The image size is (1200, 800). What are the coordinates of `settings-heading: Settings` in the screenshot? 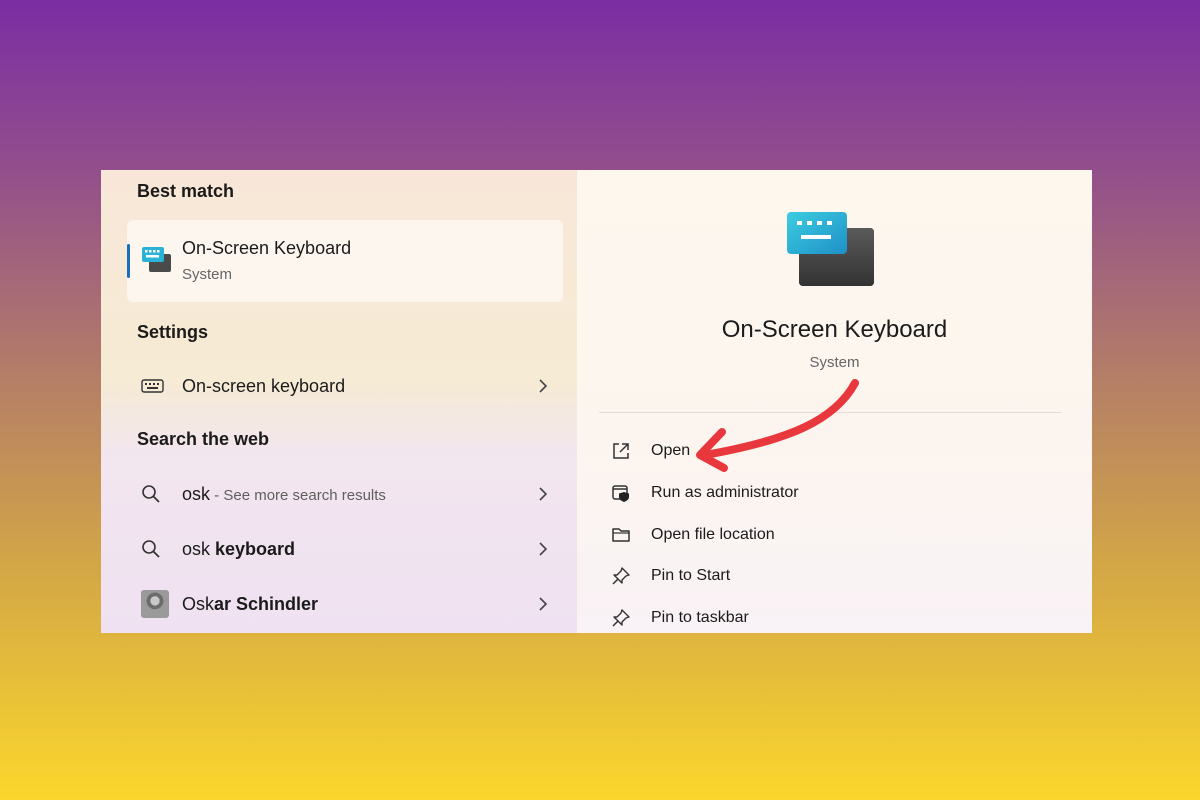 It's located at (173, 332).